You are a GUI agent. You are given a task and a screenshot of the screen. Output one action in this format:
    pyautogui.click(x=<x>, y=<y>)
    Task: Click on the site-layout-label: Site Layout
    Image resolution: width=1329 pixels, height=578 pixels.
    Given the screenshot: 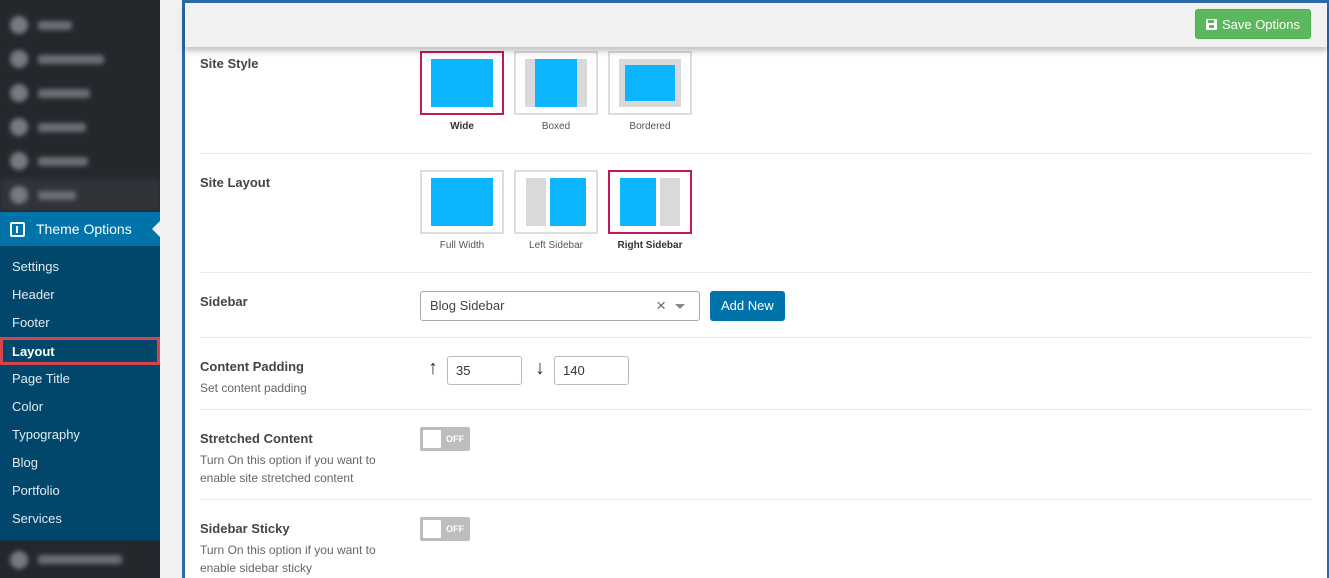 What is the action you would take?
    pyautogui.click(x=235, y=182)
    